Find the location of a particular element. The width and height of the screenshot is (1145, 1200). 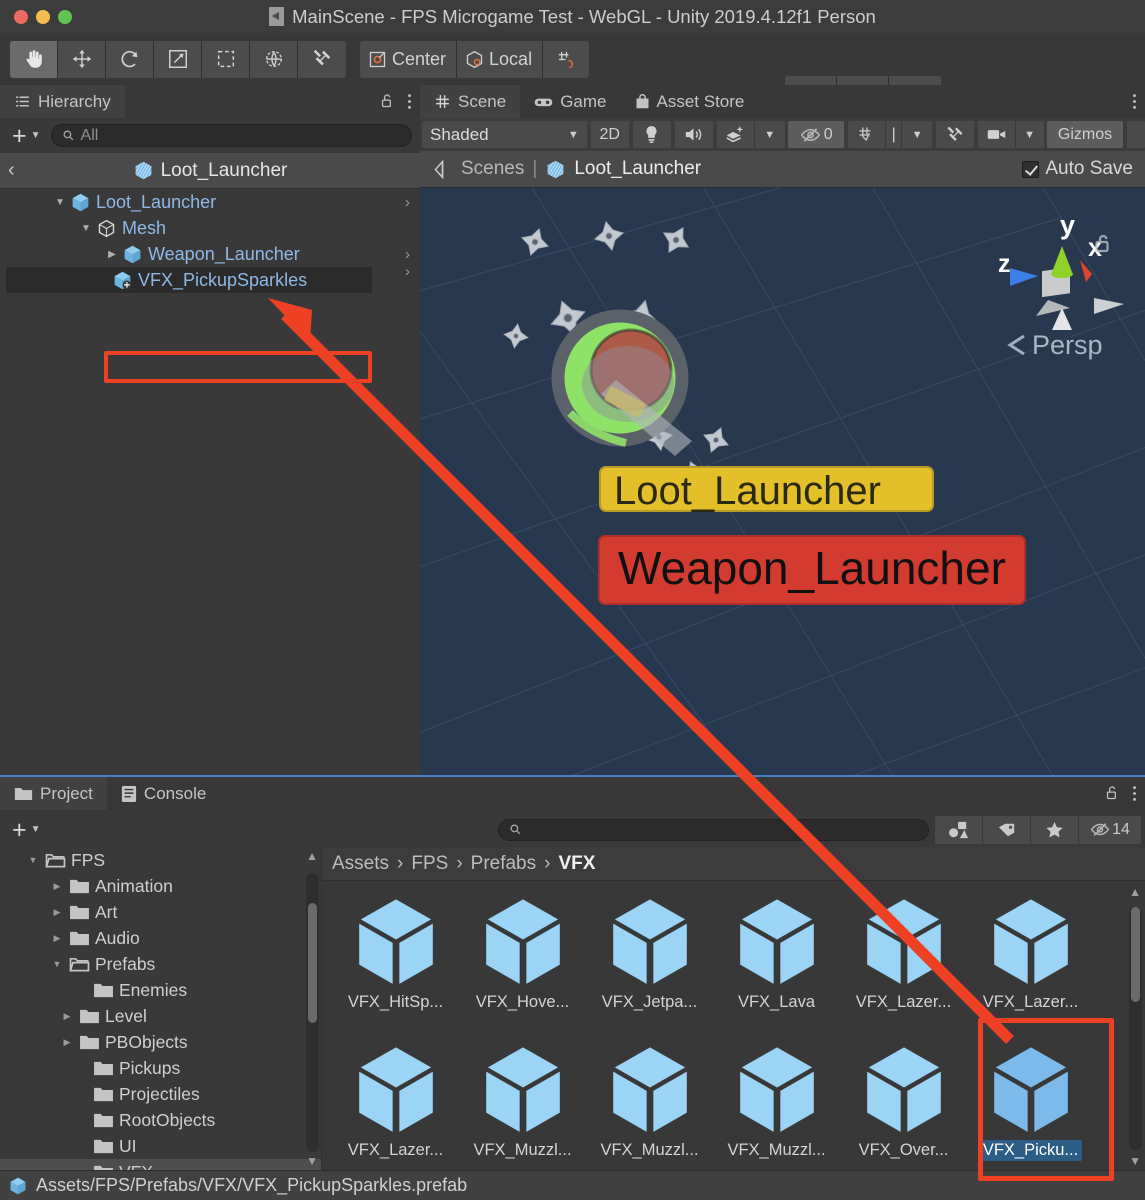

folder-row-pickups: Pickups is located at coordinates (160, 1068).